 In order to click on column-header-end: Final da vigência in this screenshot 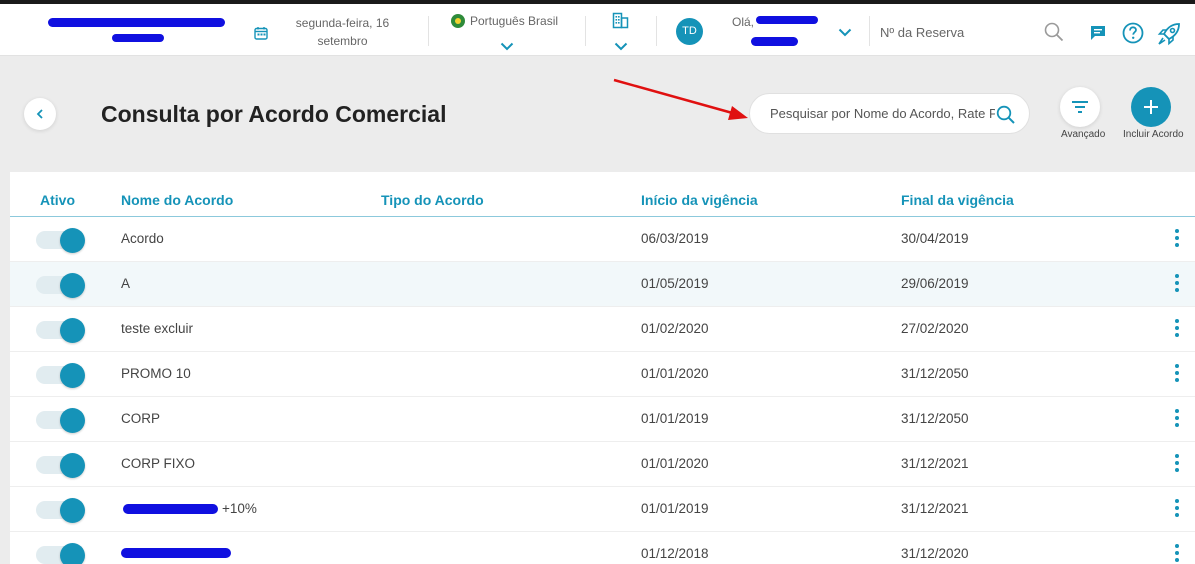, I will do `click(957, 200)`.